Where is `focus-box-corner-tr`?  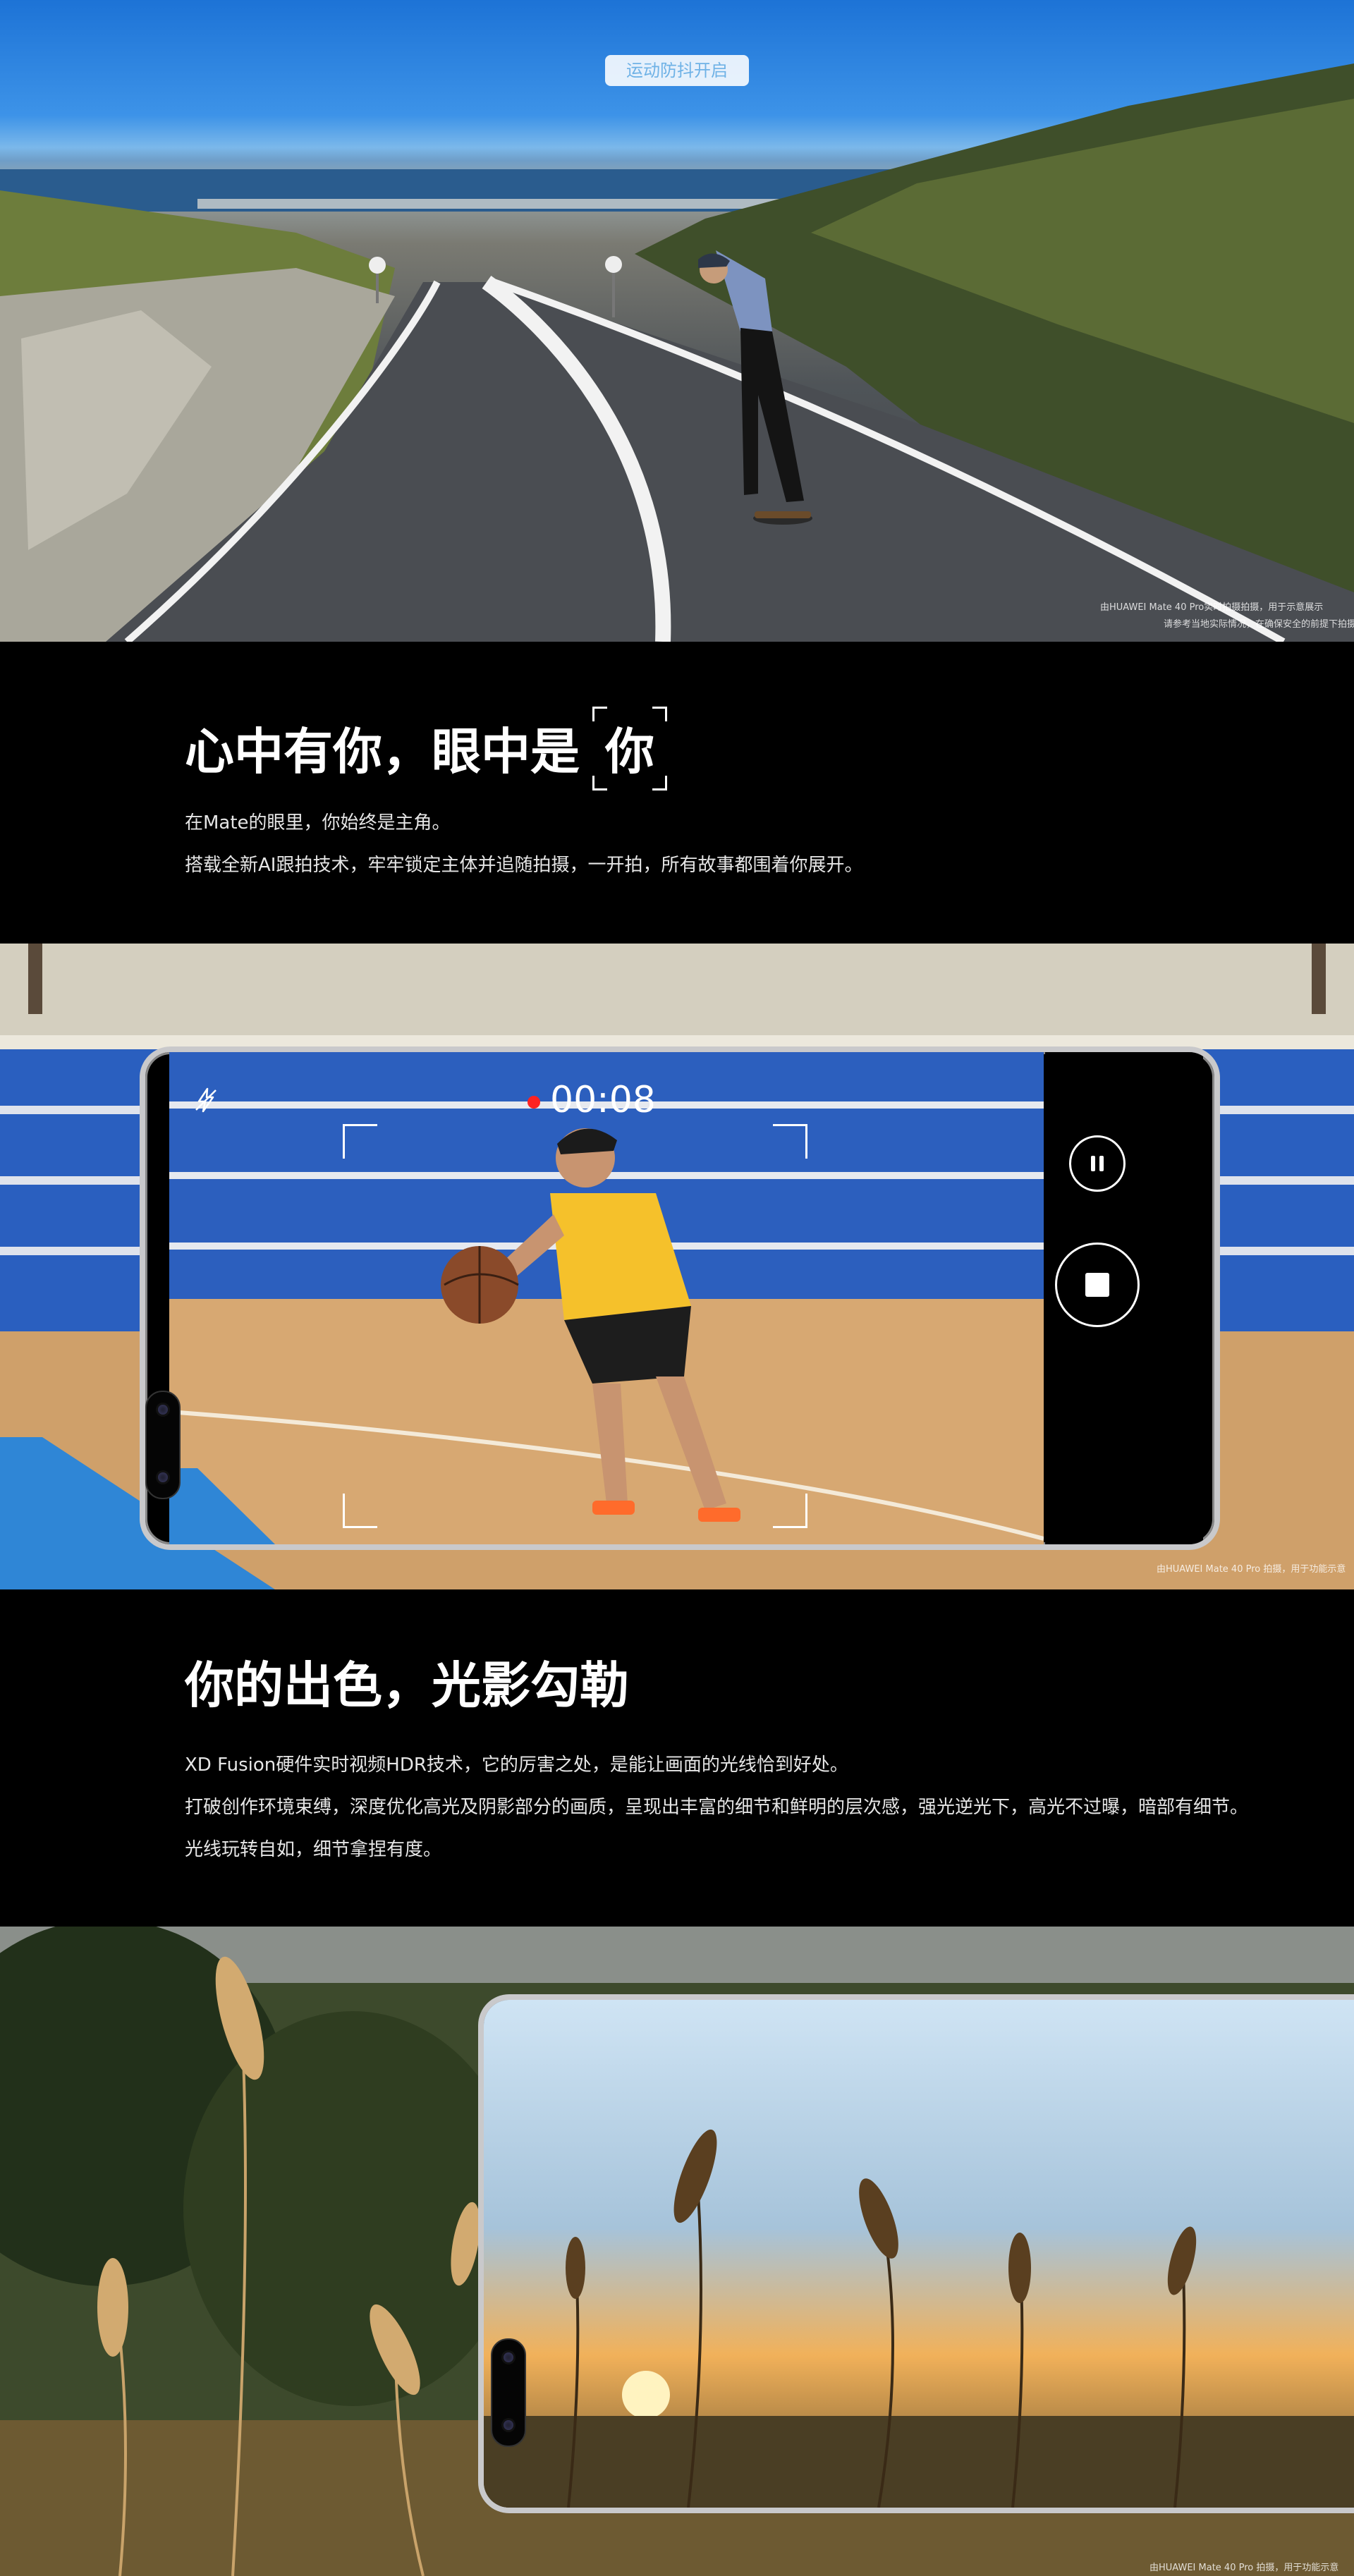
focus-box-corner-tr is located at coordinates (790, 1141).